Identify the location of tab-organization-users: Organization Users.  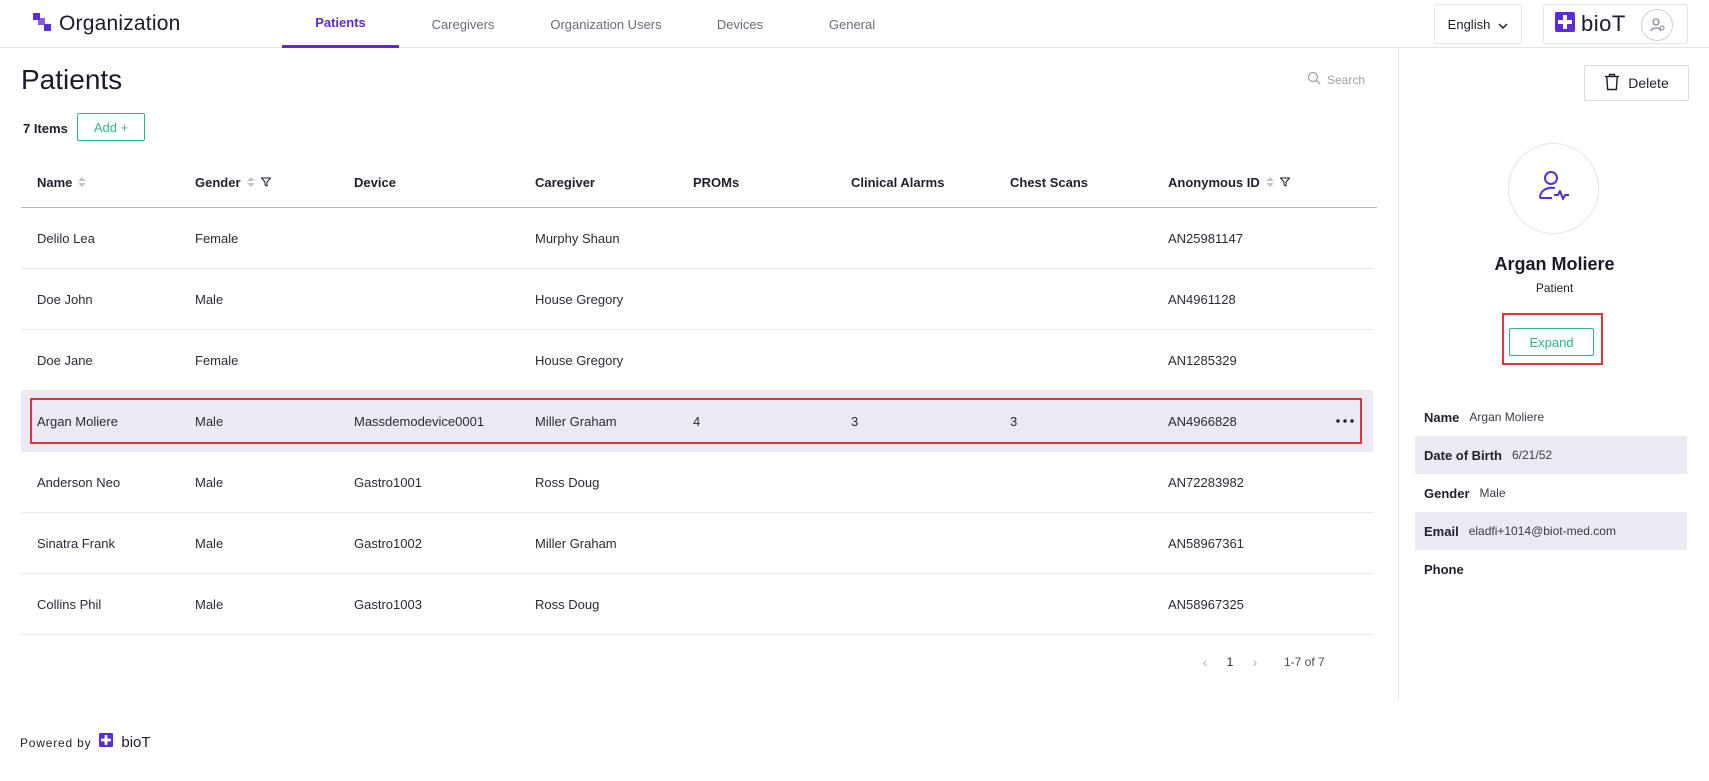
(606, 24).